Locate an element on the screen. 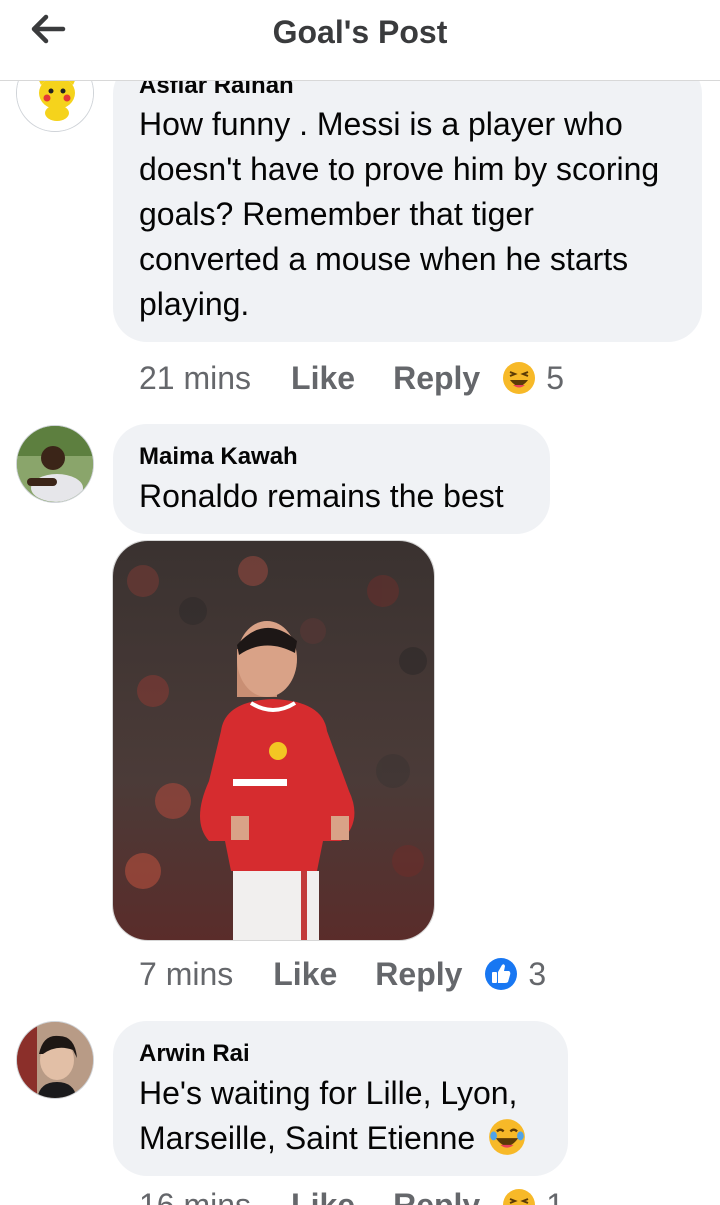  football-player-image is located at coordinates (273, 740).